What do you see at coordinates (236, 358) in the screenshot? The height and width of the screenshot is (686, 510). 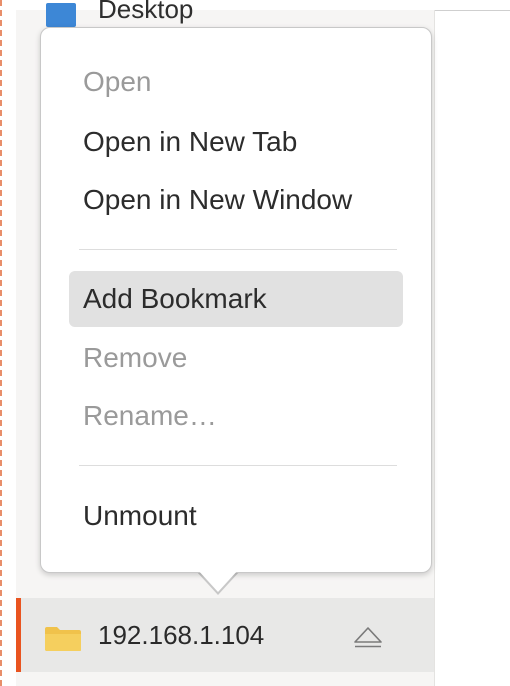 I see `menu-item-remove: Remove` at bounding box center [236, 358].